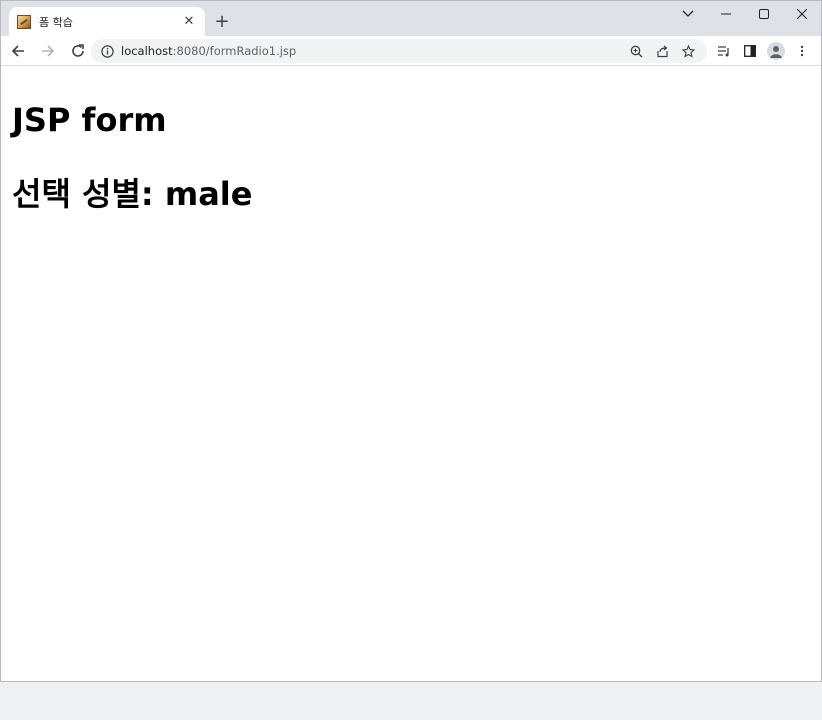  I want to click on forward-icon, so click(48, 51).